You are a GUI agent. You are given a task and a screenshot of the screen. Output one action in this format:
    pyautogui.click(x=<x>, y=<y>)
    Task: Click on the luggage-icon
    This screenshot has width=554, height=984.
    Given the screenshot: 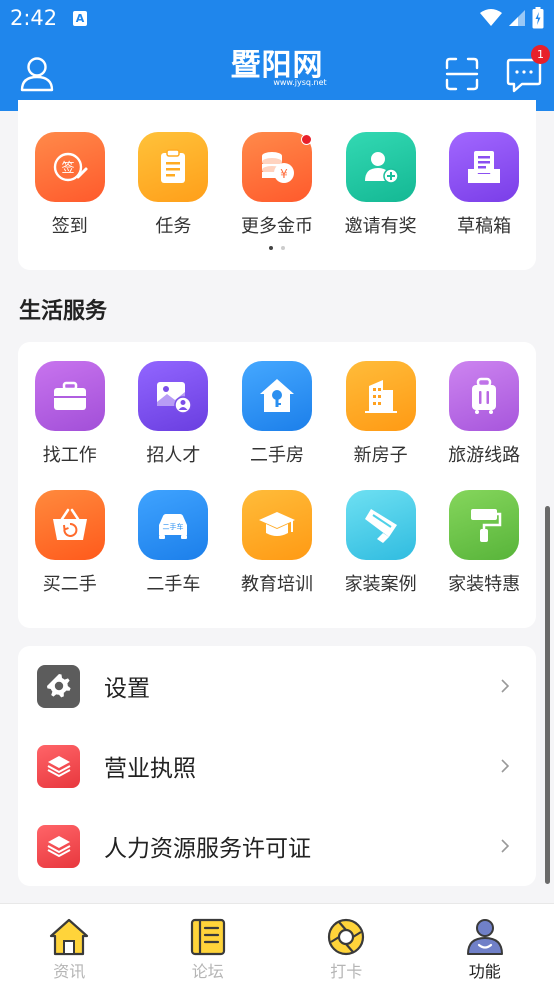 What is the action you would take?
    pyautogui.click(x=484, y=396)
    